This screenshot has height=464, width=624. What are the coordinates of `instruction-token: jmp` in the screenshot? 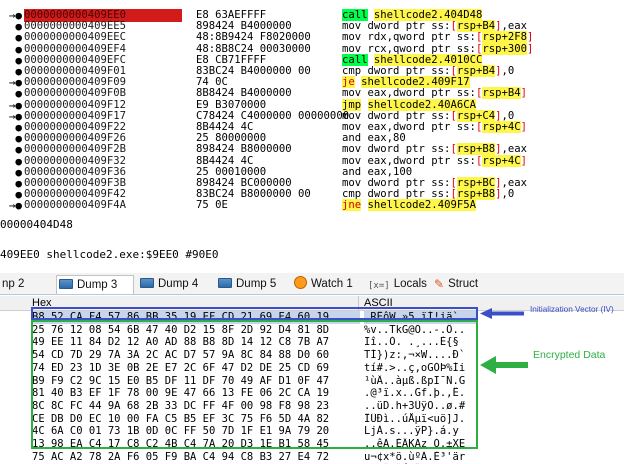 It's located at (352, 104).